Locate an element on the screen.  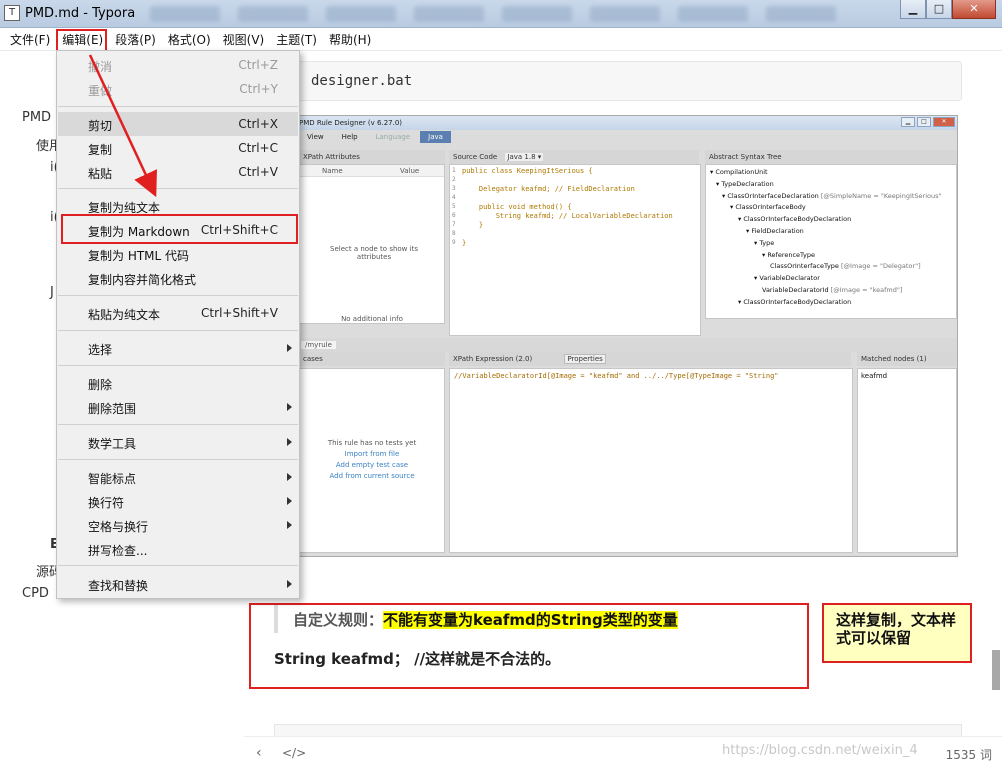
annotation-note: 这样复制，文本样式可以保留 is located at coordinates (897, 633).